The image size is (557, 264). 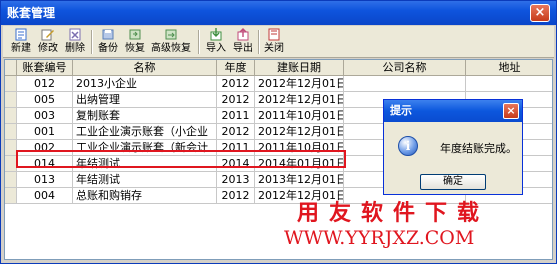 What do you see at coordinates (45, 180) in the screenshot?
I see `table-cell: 013` at bounding box center [45, 180].